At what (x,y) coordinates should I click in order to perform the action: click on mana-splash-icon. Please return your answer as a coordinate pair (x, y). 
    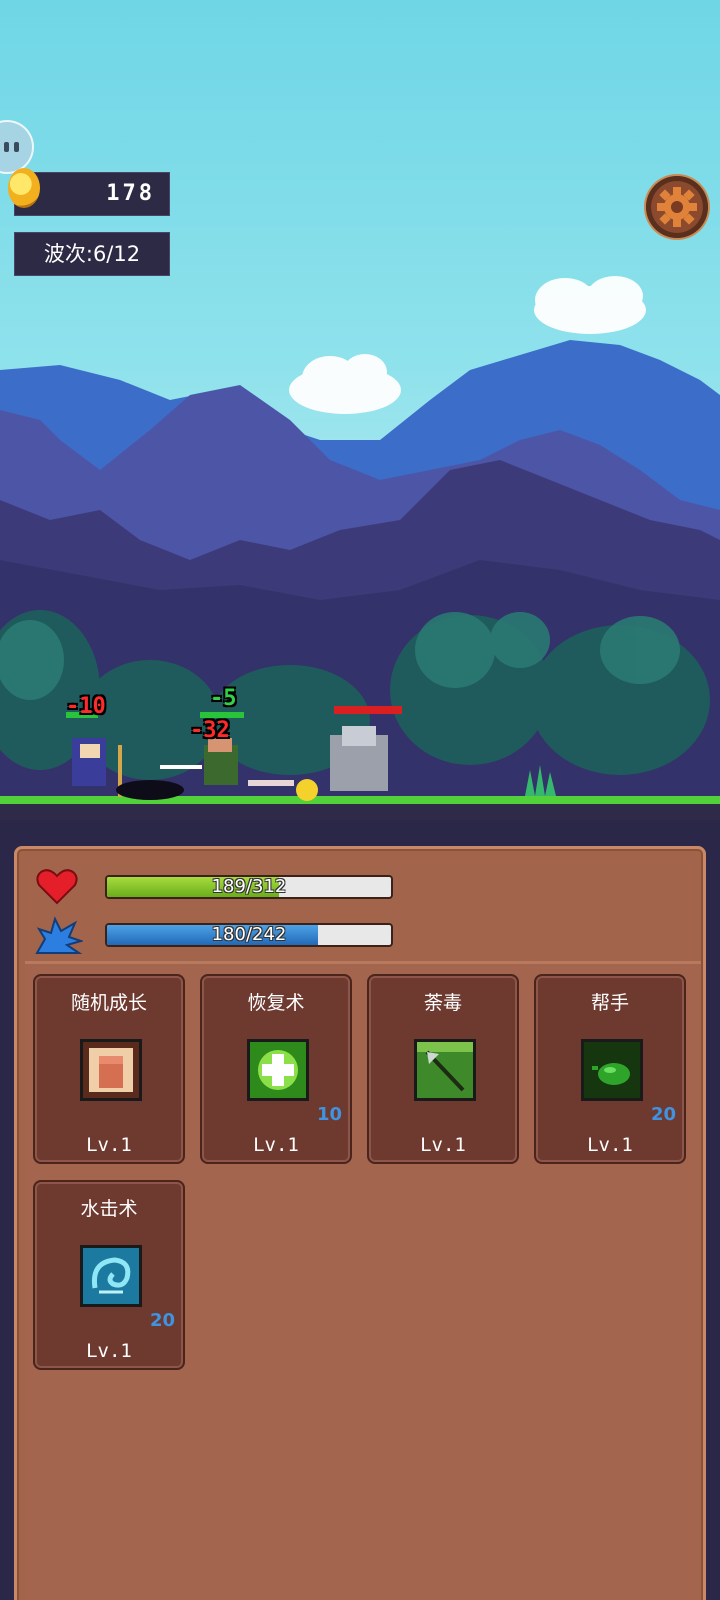
    Looking at the image, I should click on (59, 935).